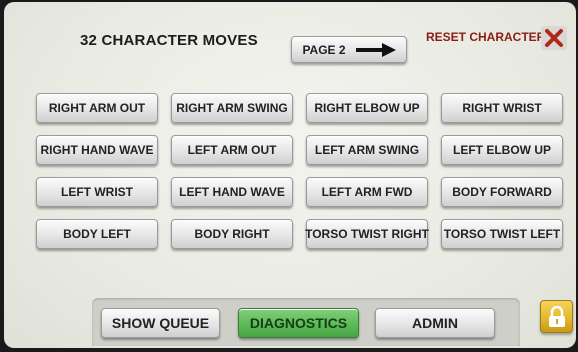  What do you see at coordinates (502, 150) in the screenshot?
I see `move-button: LEFT ELBOW UP` at bounding box center [502, 150].